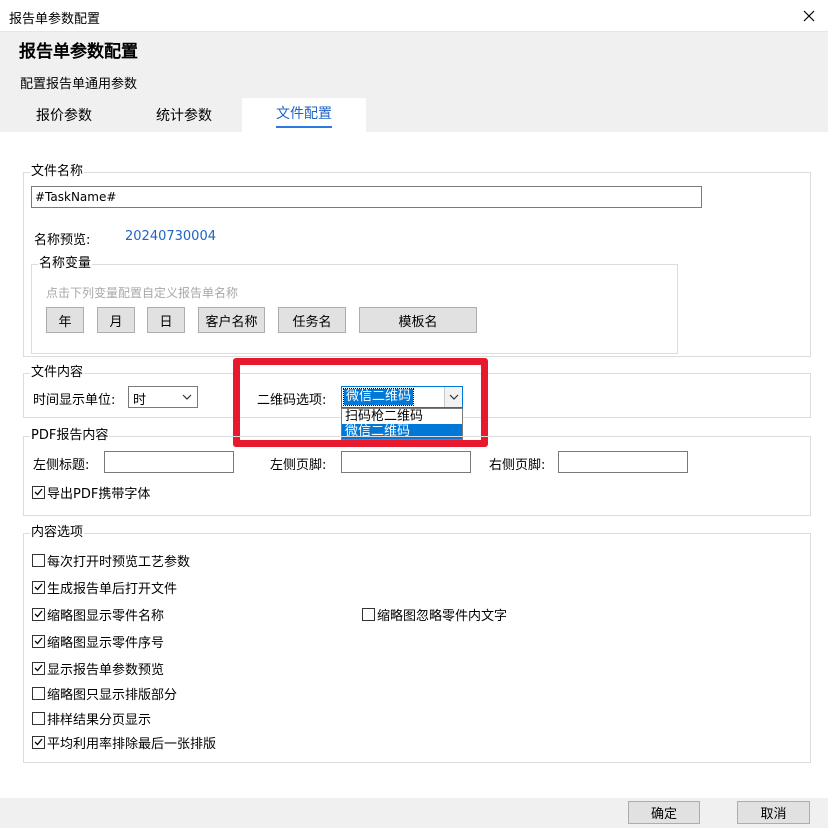 This screenshot has height=828, width=828. Describe the element at coordinates (74, 400) in the screenshot. I see `time-unit-label: 时间显示单位:` at that location.